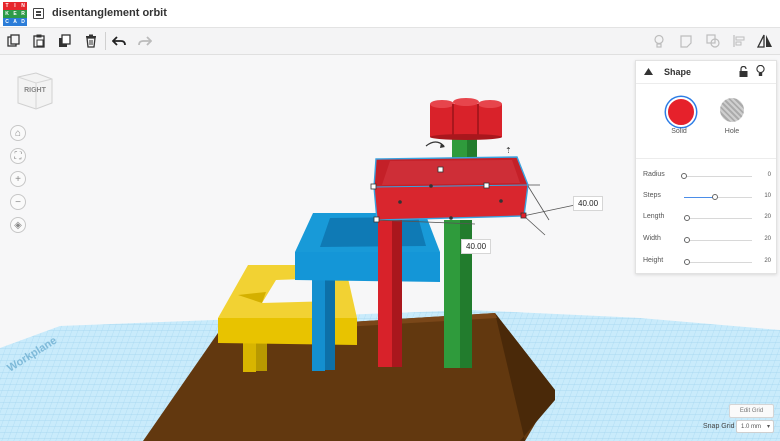 This screenshot has width=780, height=441. What do you see at coordinates (751, 427) in the screenshot?
I see `snap-grid-value: 1.0 mm` at bounding box center [751, 427].